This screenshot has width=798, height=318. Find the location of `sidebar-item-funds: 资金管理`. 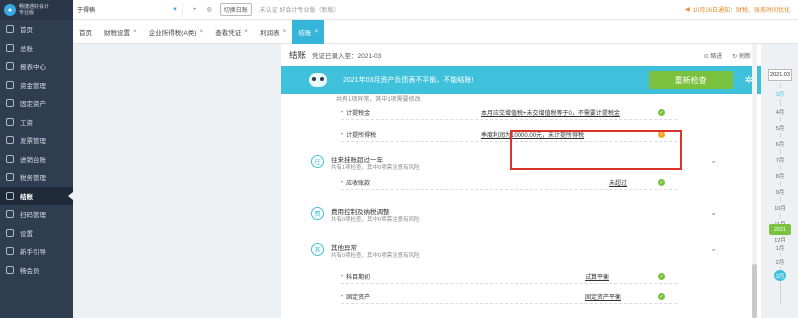

sidebar-item-funds: 资金管理 is located at coordinates (36, 85).